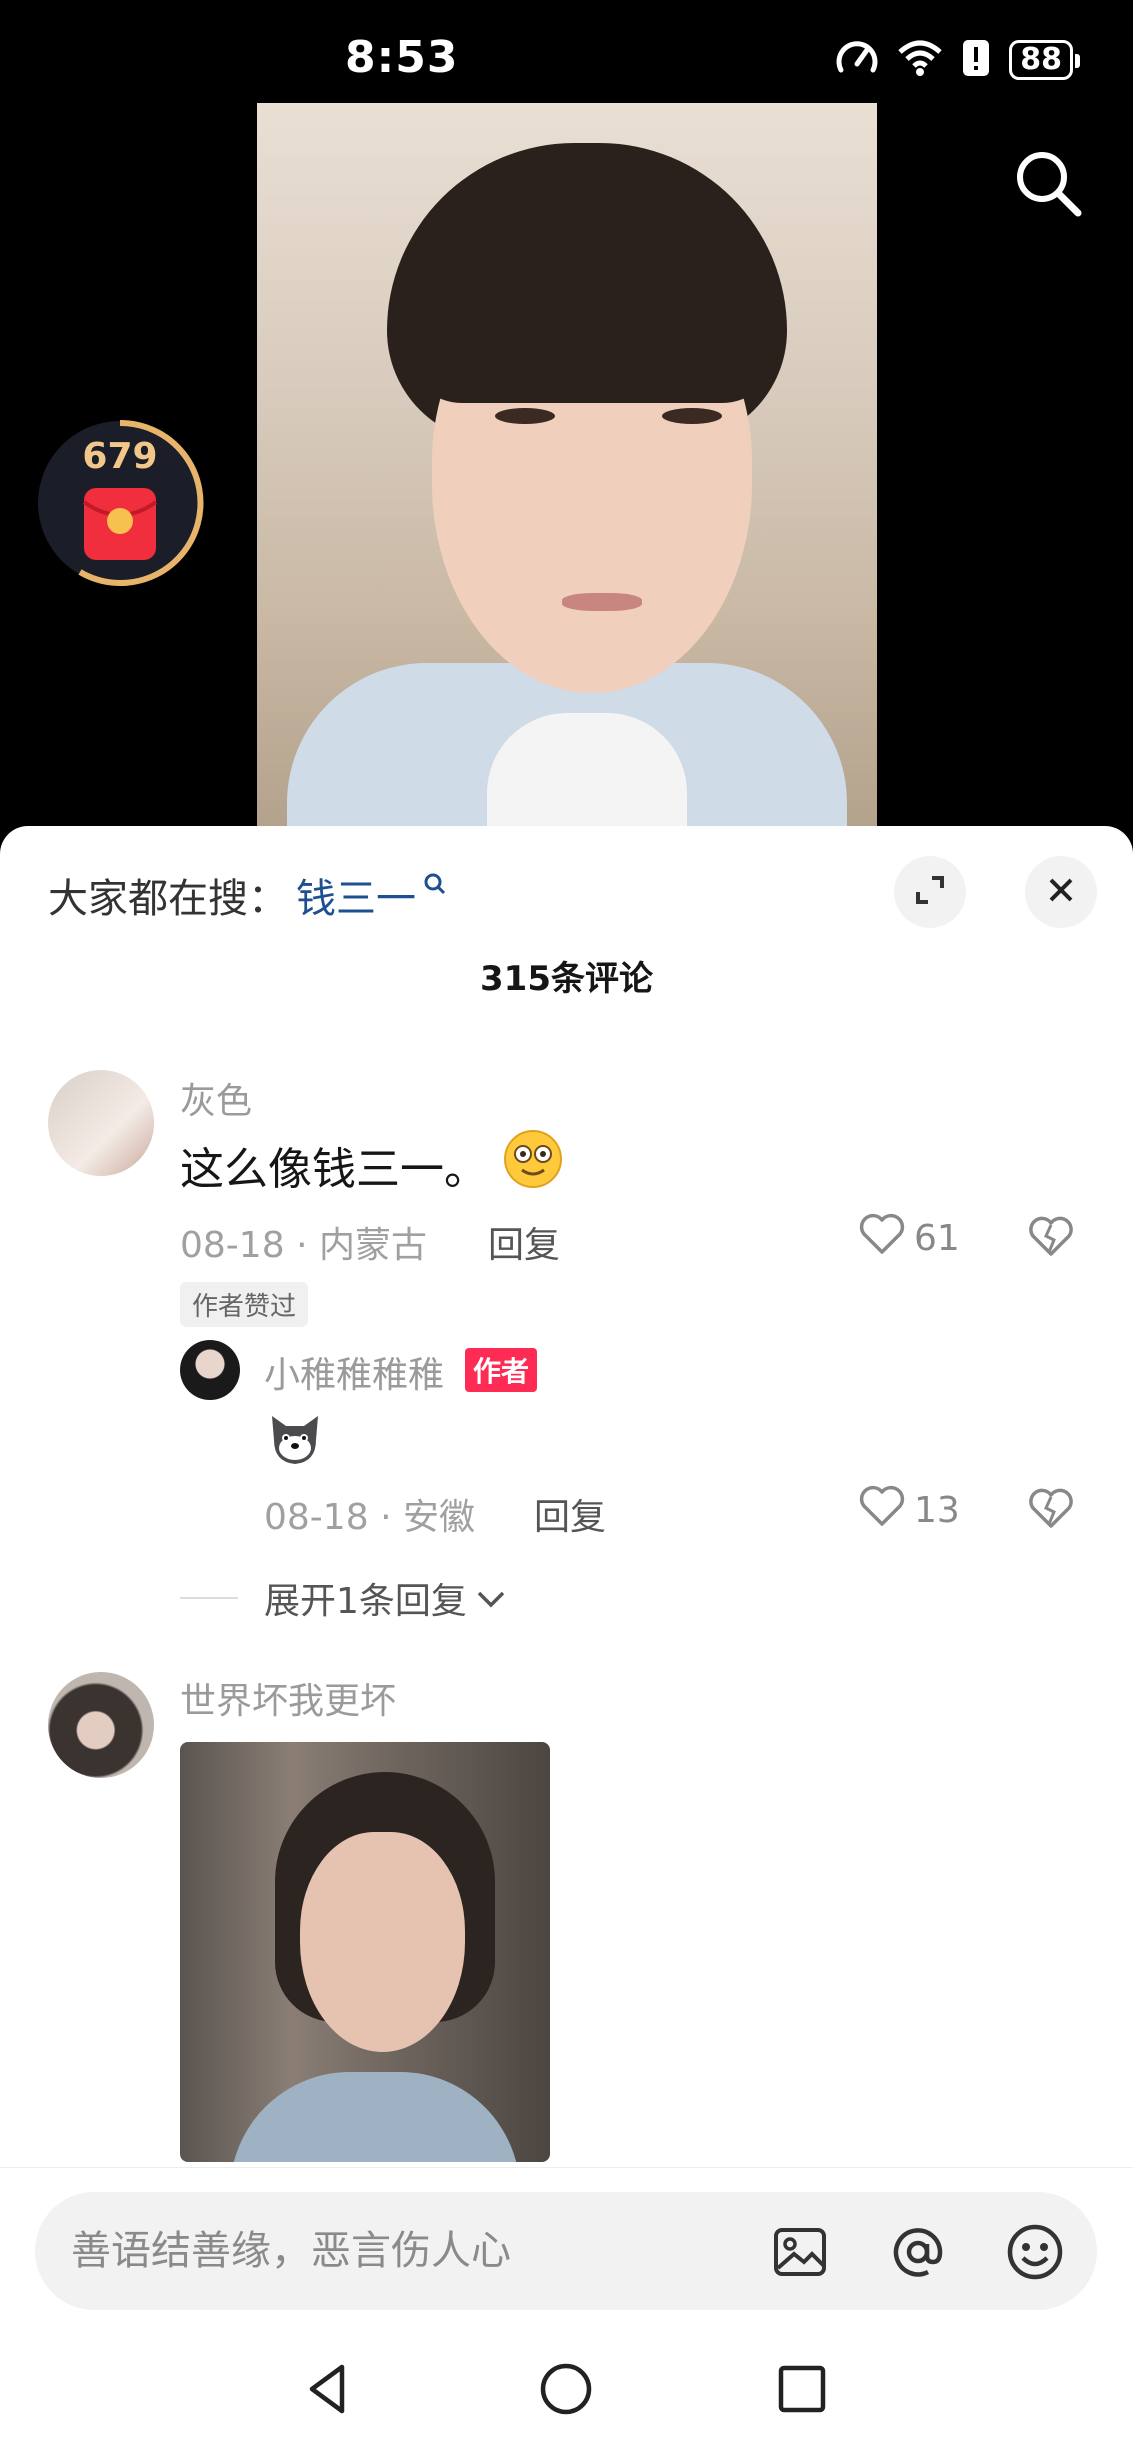 This screenshot has height=2453, width=1133. Describe the element at coordinates (1035, 2252) in the screenshot. I see `emoji-icon` at that location.